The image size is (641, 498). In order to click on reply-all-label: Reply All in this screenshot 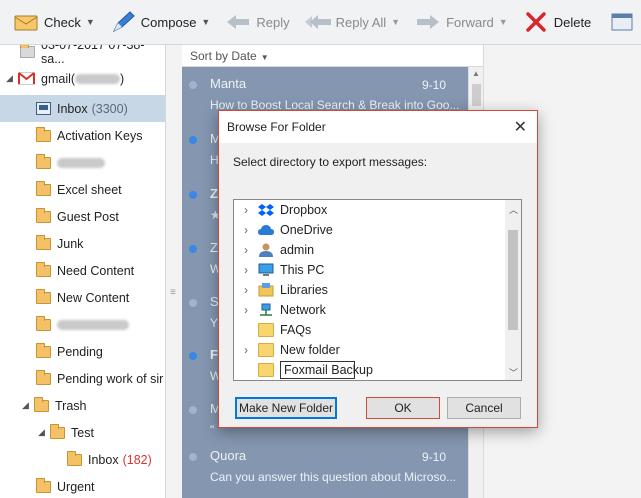, I will do `click(361, 22)`.